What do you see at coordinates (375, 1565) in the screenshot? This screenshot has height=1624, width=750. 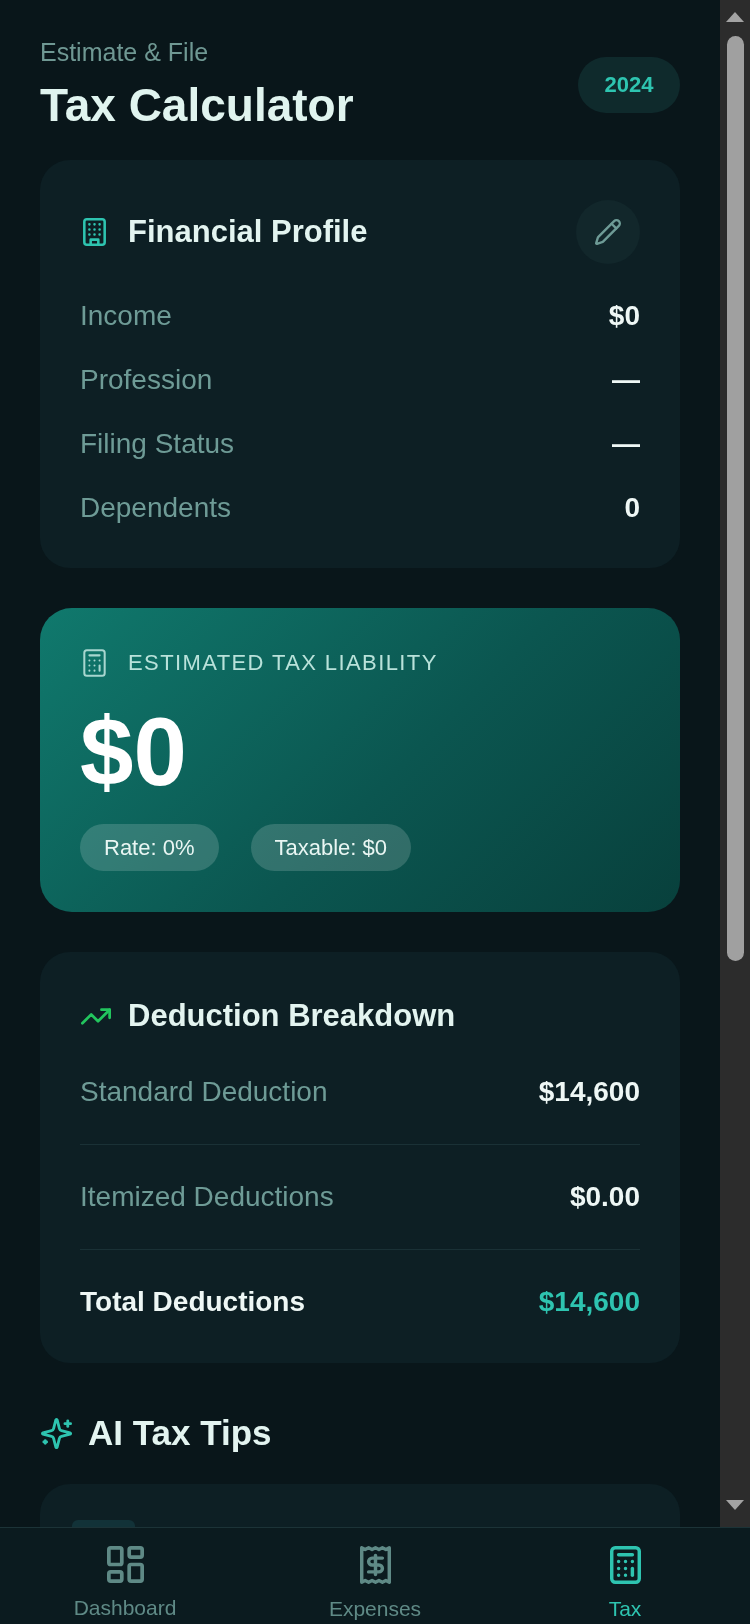 I see `receipt-icon` at bounding box center [375, 1565].